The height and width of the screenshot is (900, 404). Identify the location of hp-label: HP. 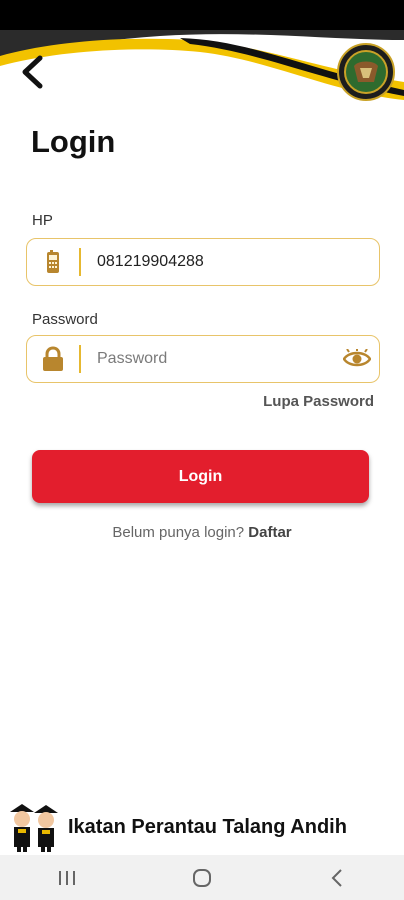
(42, 220).